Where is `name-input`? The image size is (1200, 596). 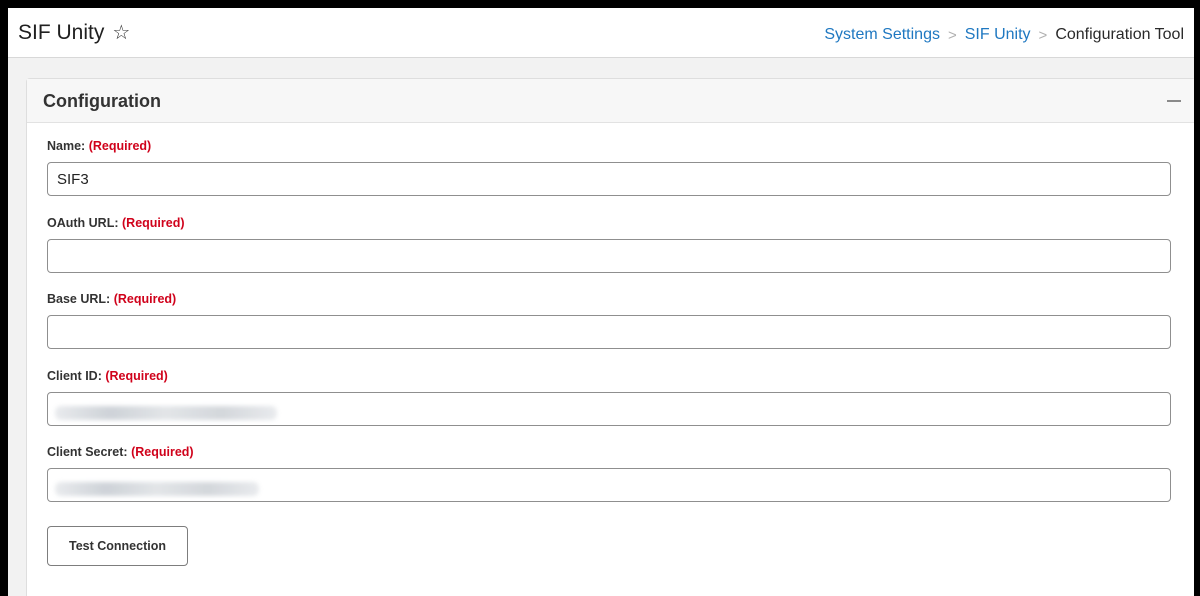
name-input is located at coordinates (609, 179).